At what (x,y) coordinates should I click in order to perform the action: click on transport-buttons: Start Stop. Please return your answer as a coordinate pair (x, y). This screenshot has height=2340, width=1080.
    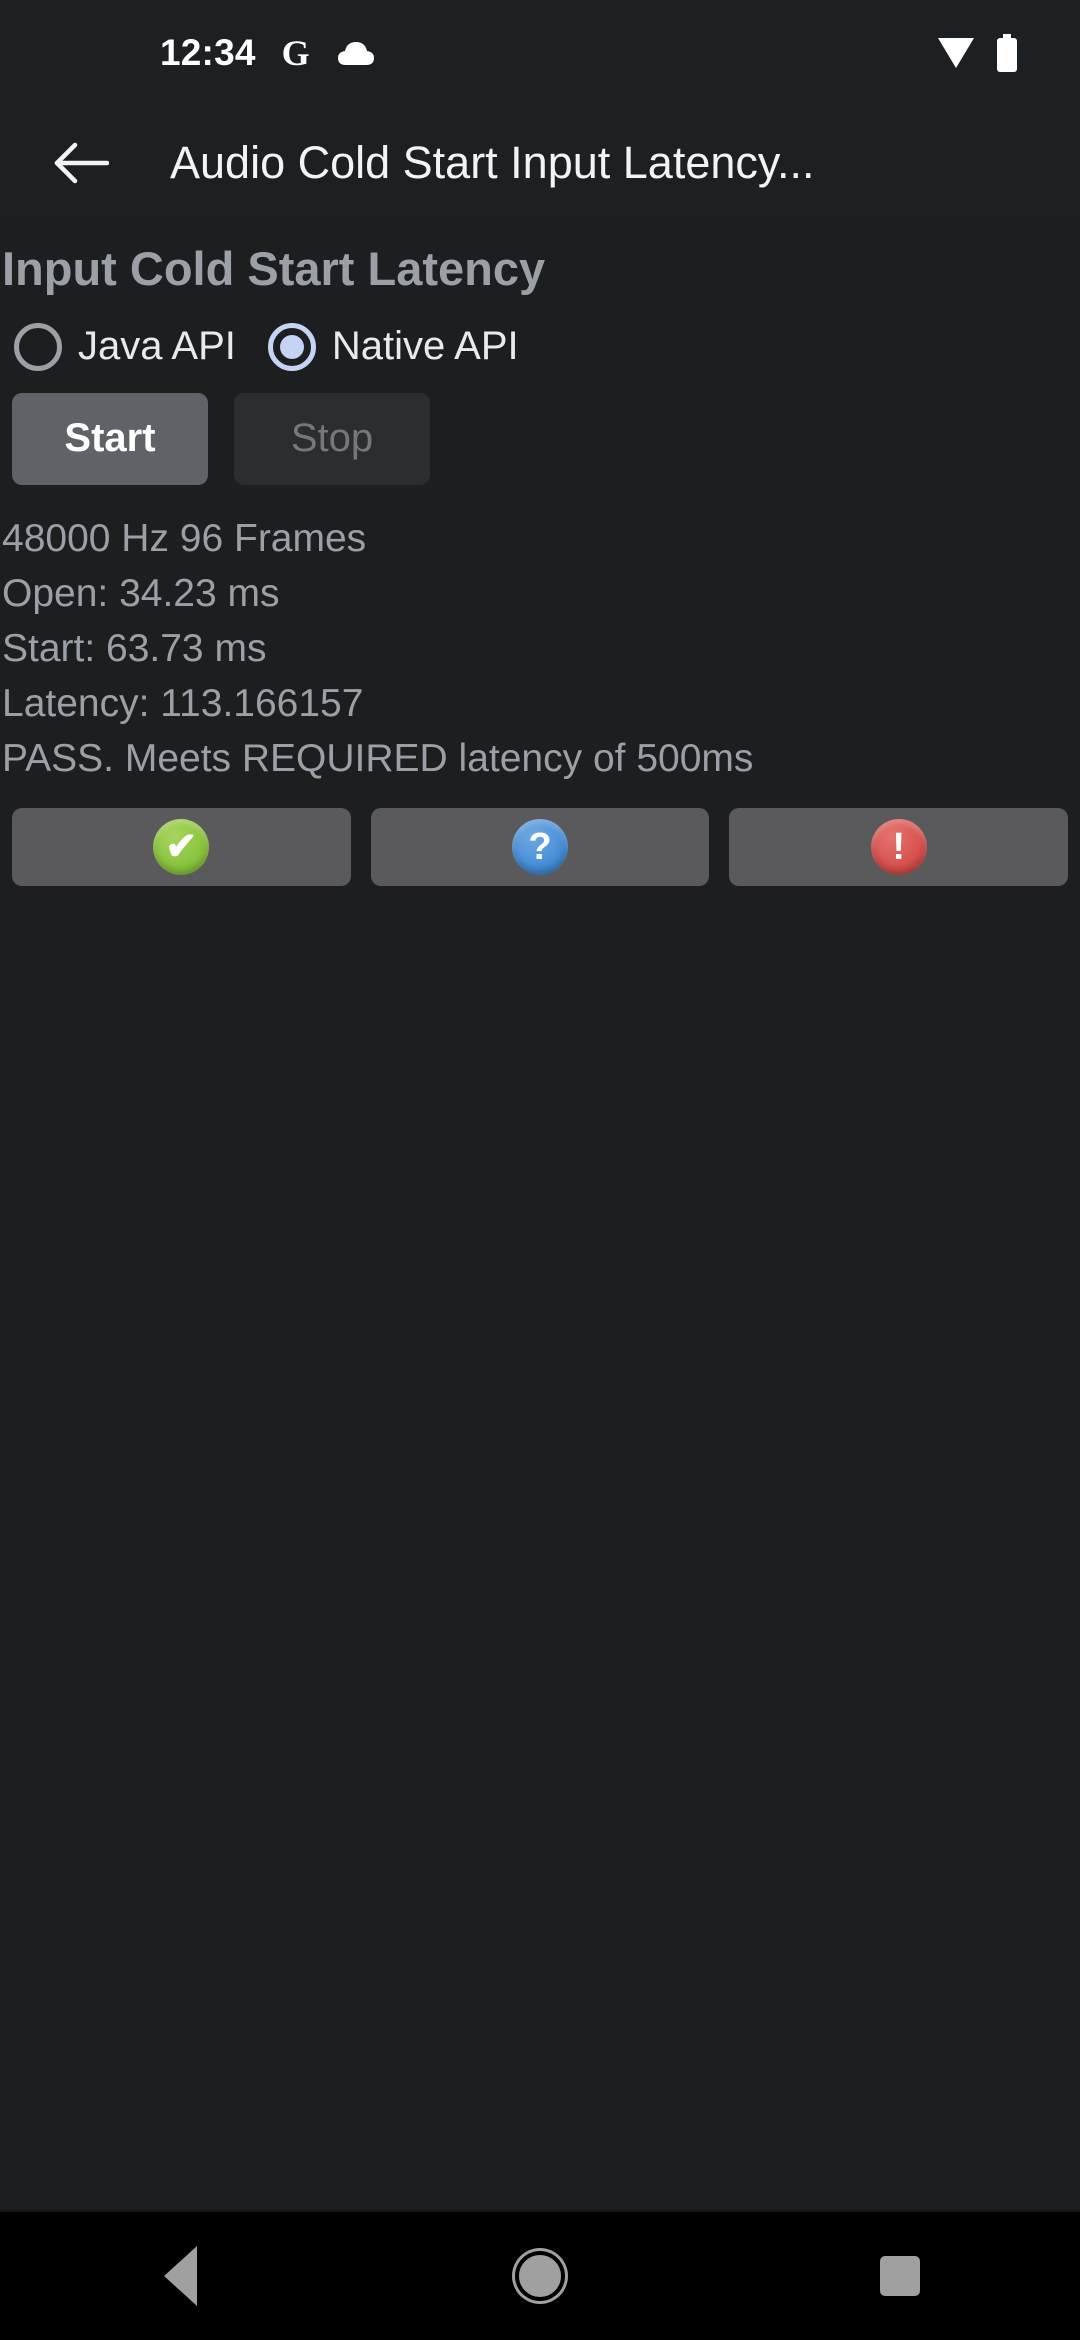
    Looking at the image, I should click on (540, 438).